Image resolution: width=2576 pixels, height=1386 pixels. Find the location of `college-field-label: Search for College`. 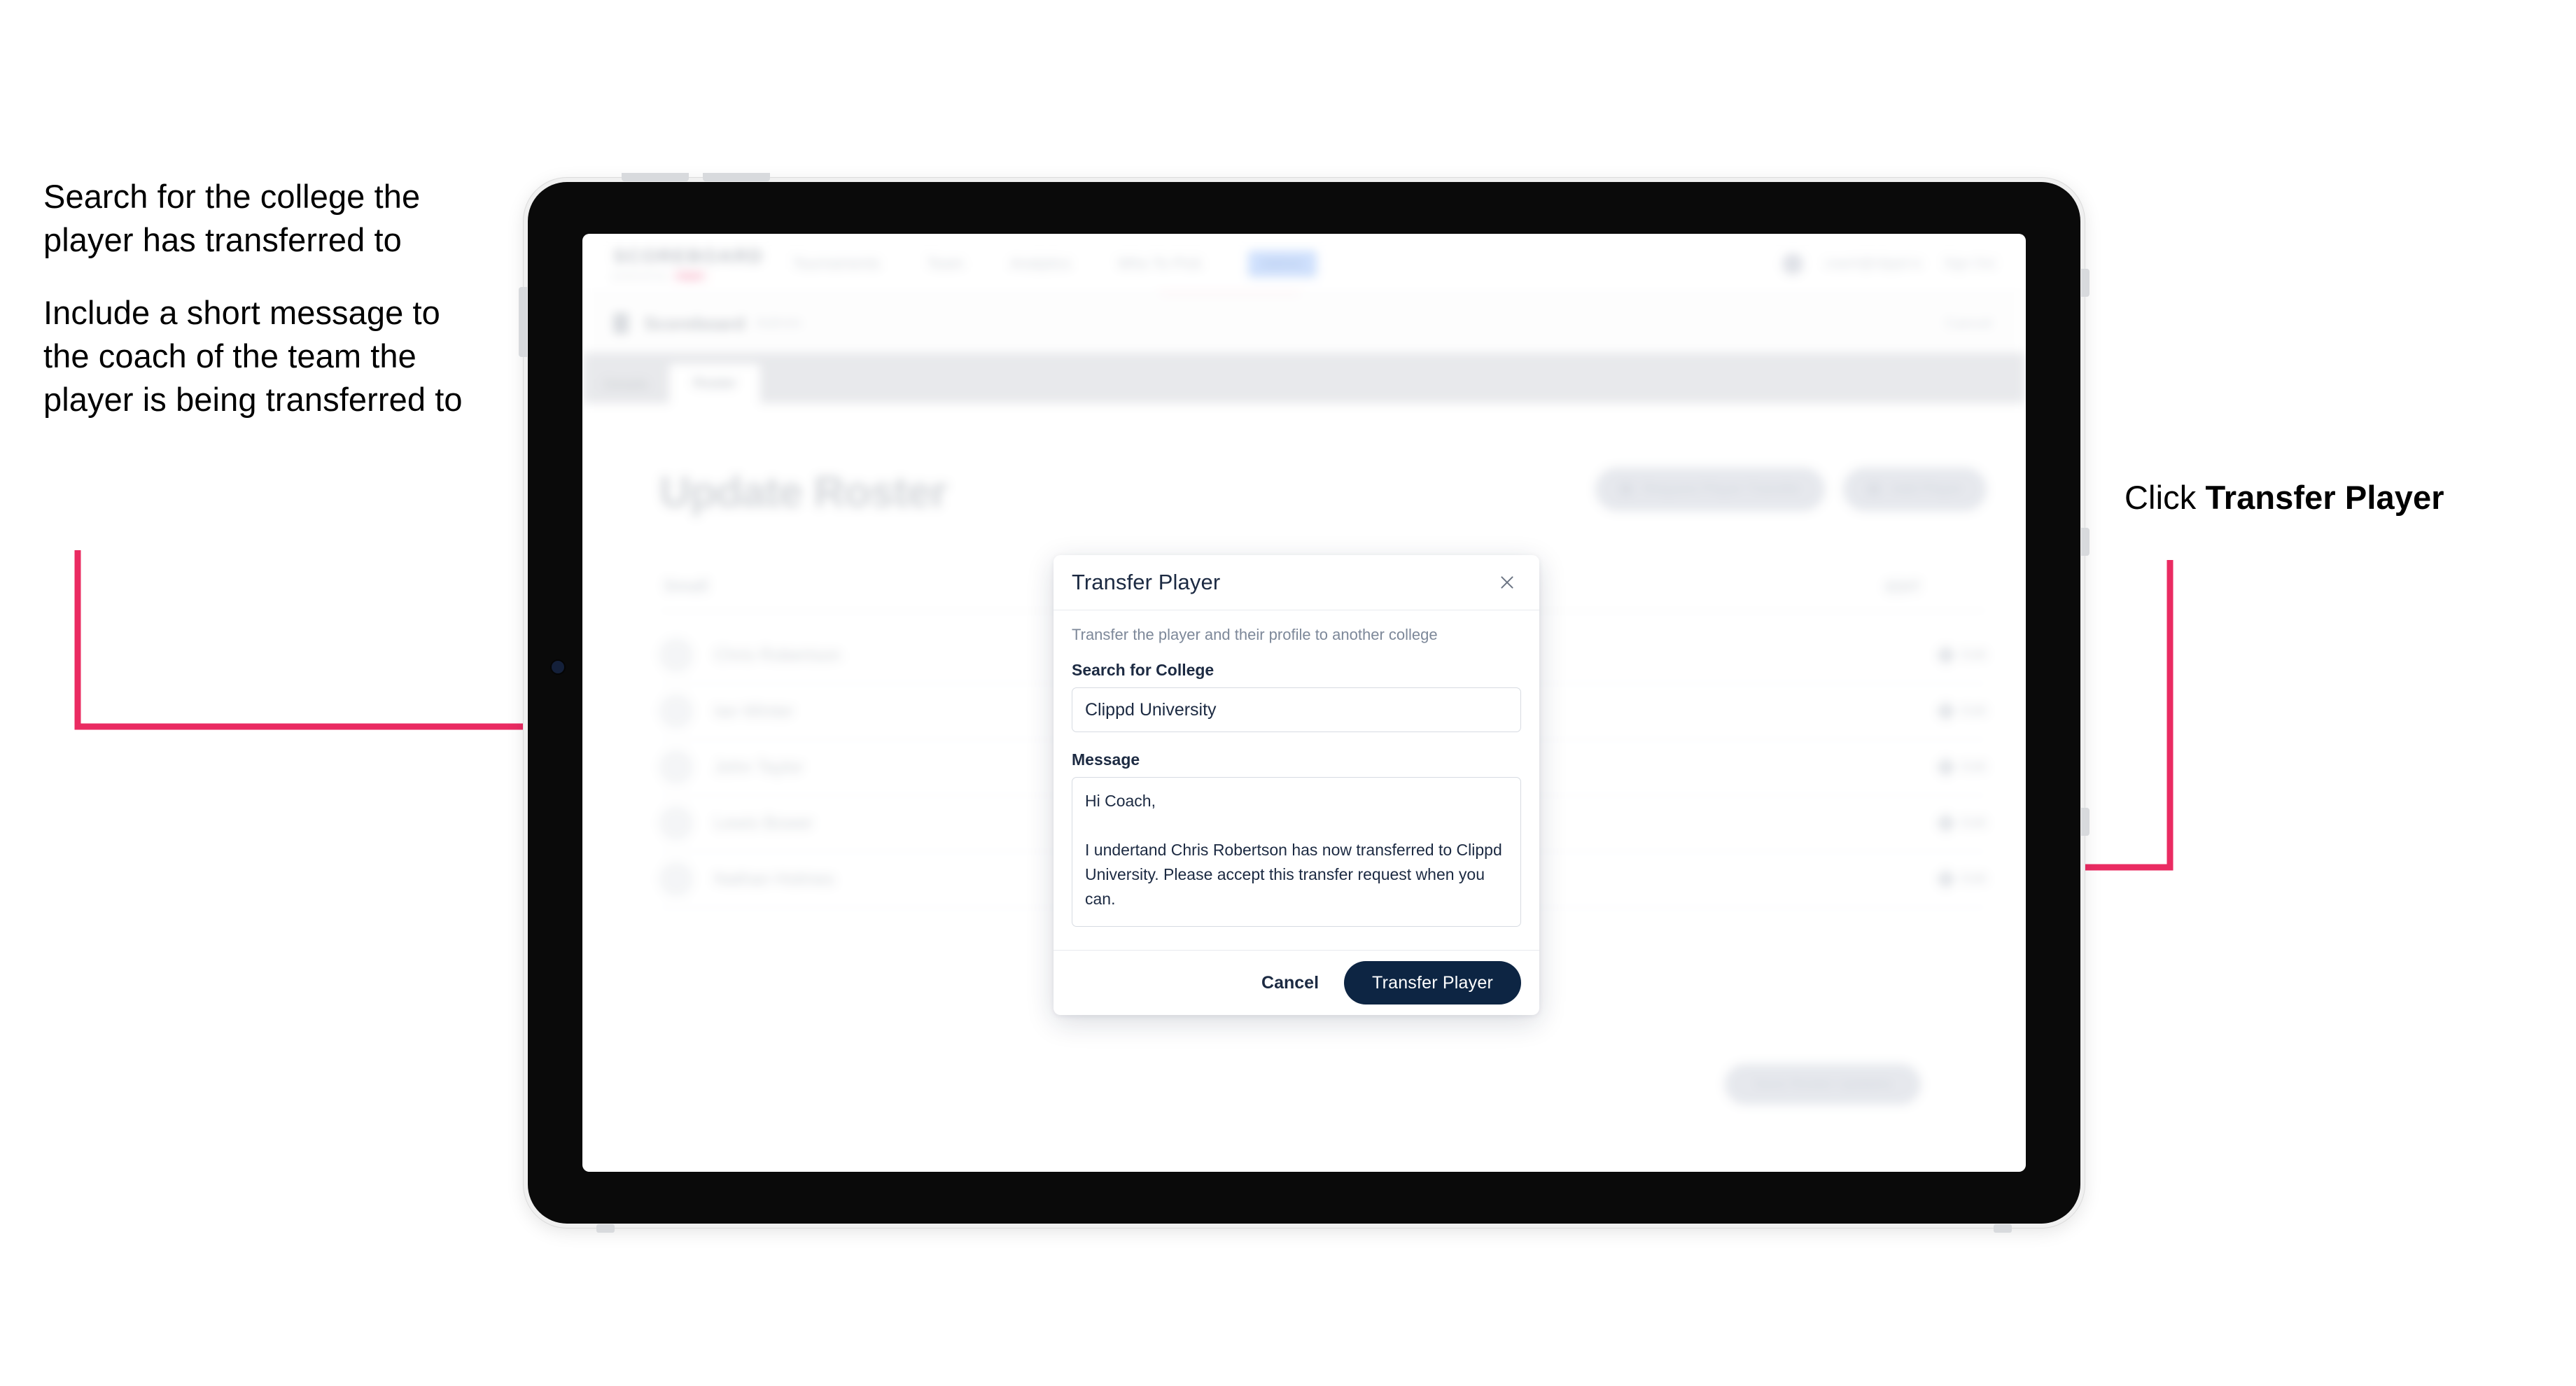

college-field-label: Search for College is located at coordinates (1143, 670).